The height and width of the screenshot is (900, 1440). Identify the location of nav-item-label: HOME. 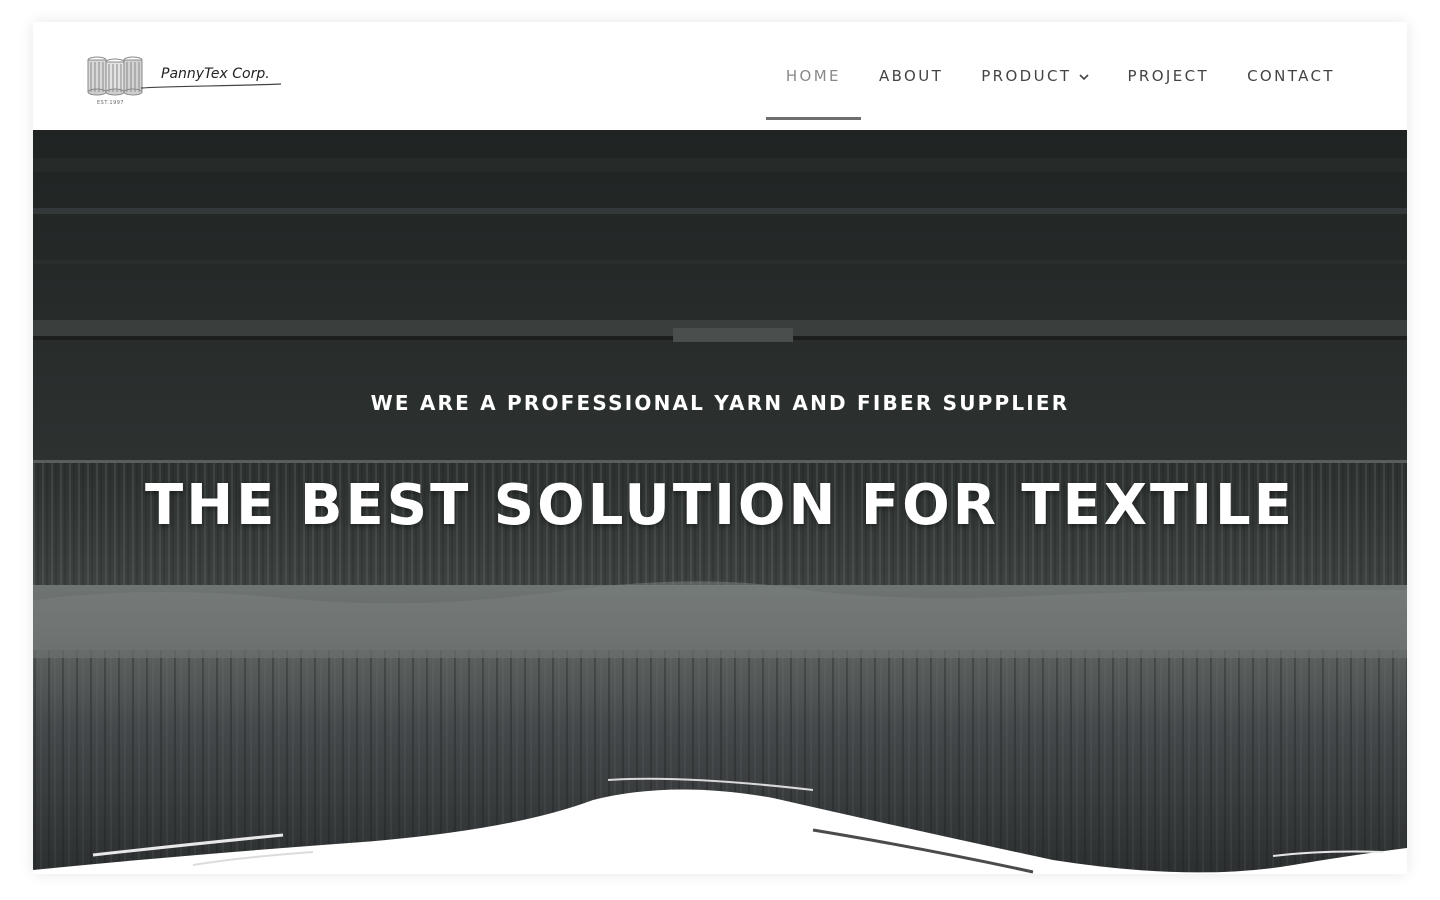
(813, 76).